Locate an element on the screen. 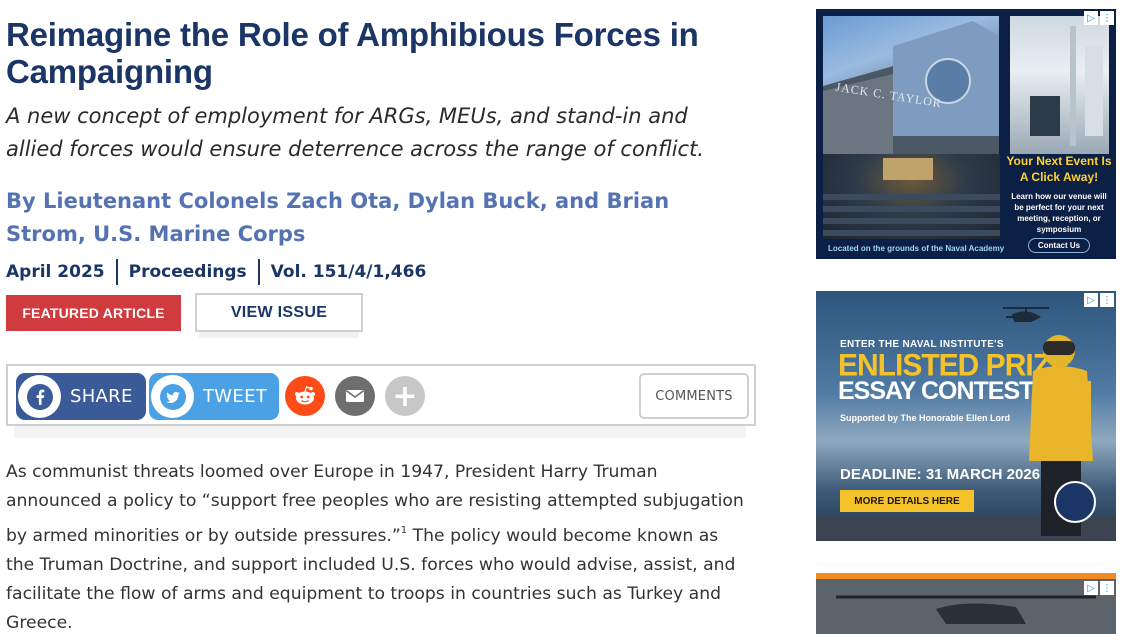 Image resolution: width=1122 pixels, height=634 pixels. lobby-photo is located at coordinates (1059, 85).